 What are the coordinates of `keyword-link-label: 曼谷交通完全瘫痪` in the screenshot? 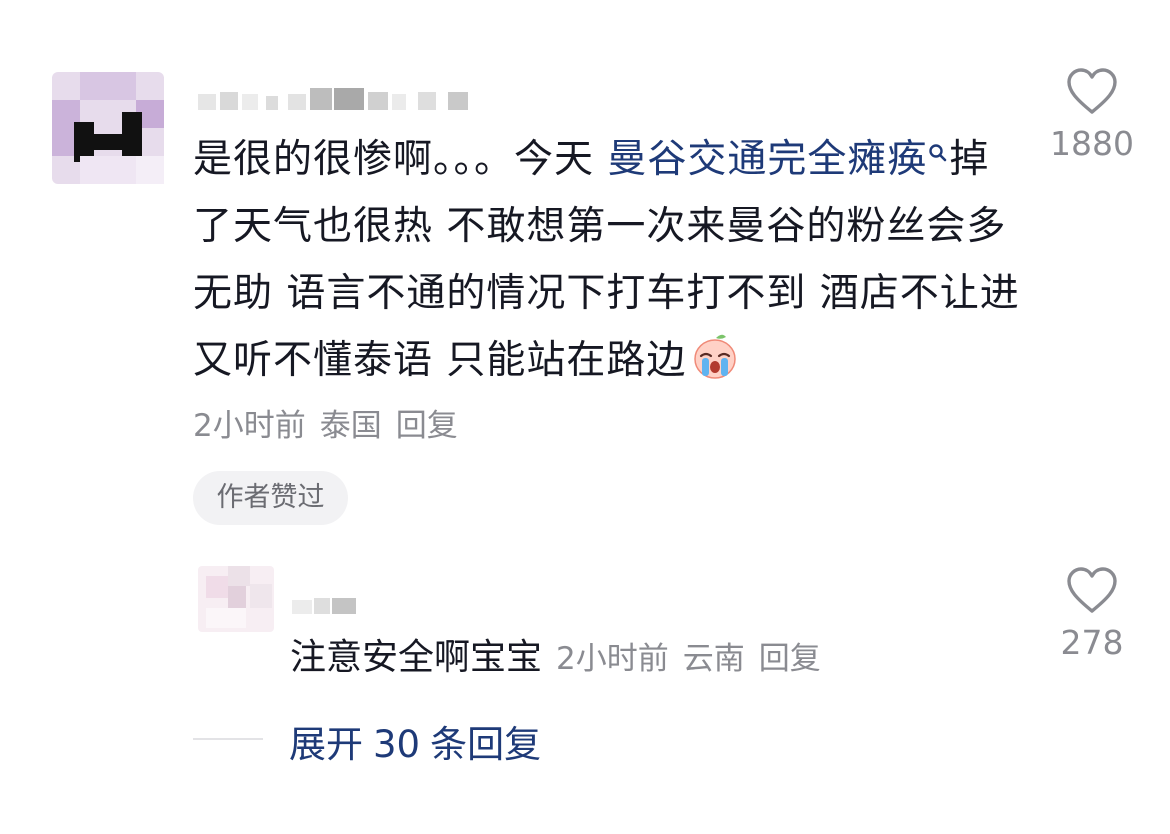 It's located at (767, 159).